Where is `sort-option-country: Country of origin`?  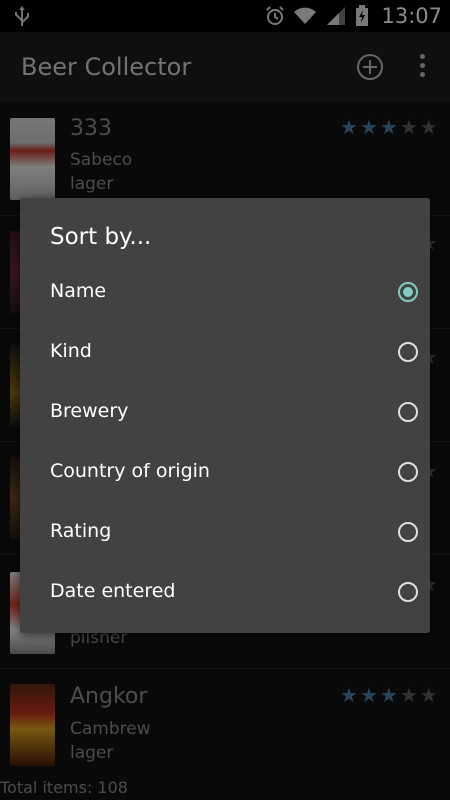
sort-option-country: Country of origin is located at coordinates (225, 474).